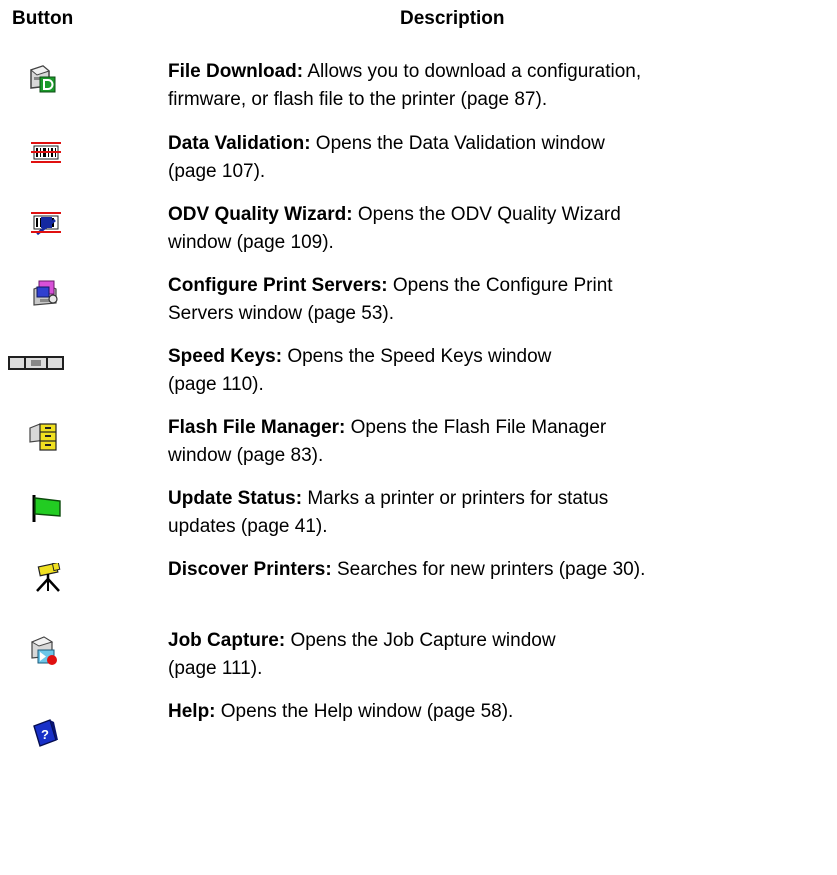  I want to click on row-text: Opens the Job Capture window, so click(420, 640).